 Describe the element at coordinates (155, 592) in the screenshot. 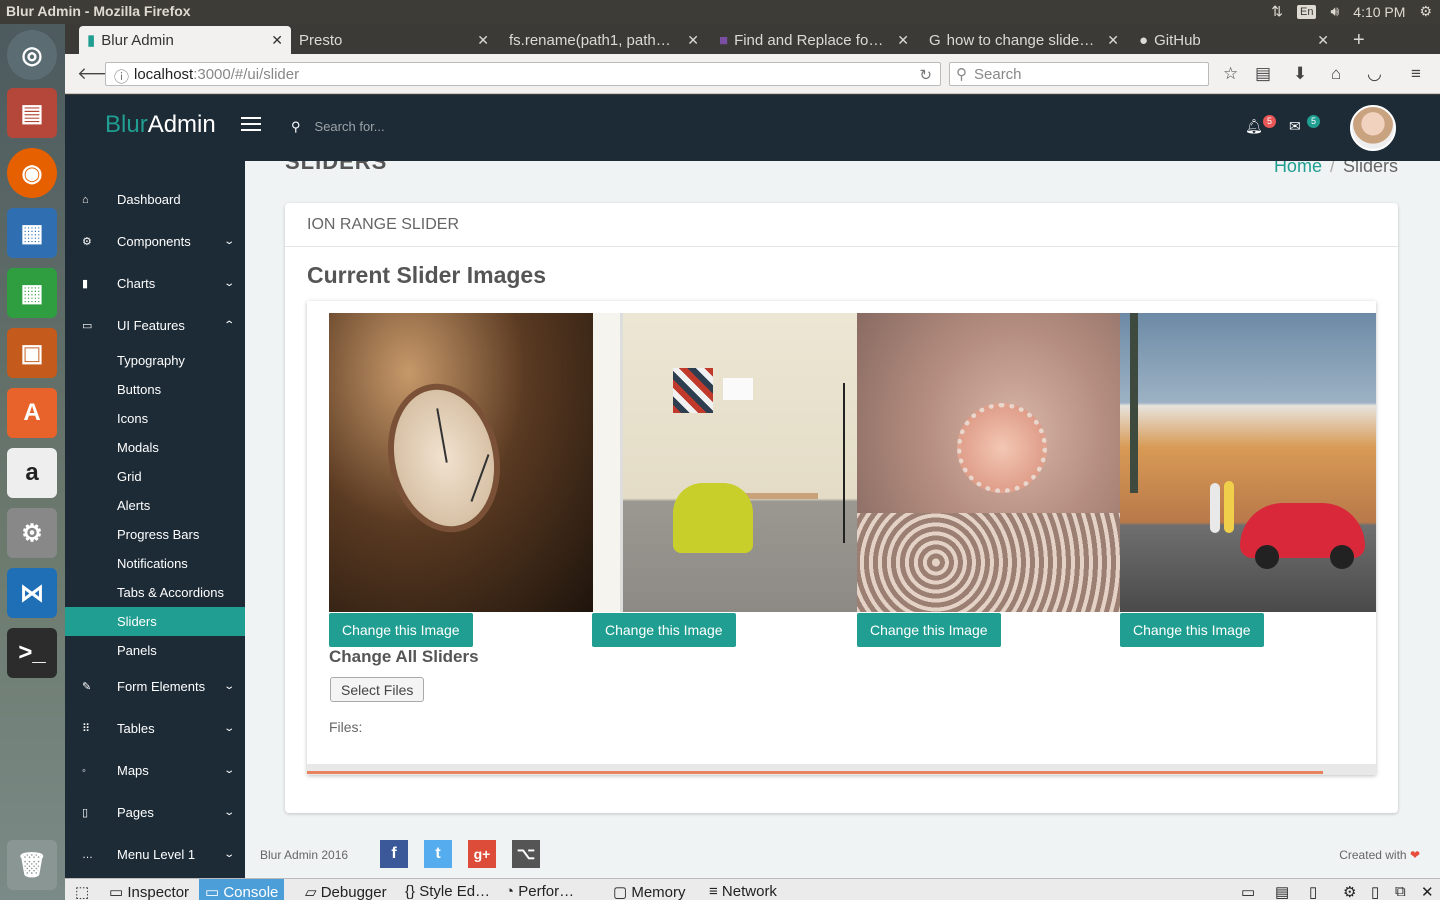

I see `sidebar-item-tabs-accordions: Tabs & Accordions` at that location.